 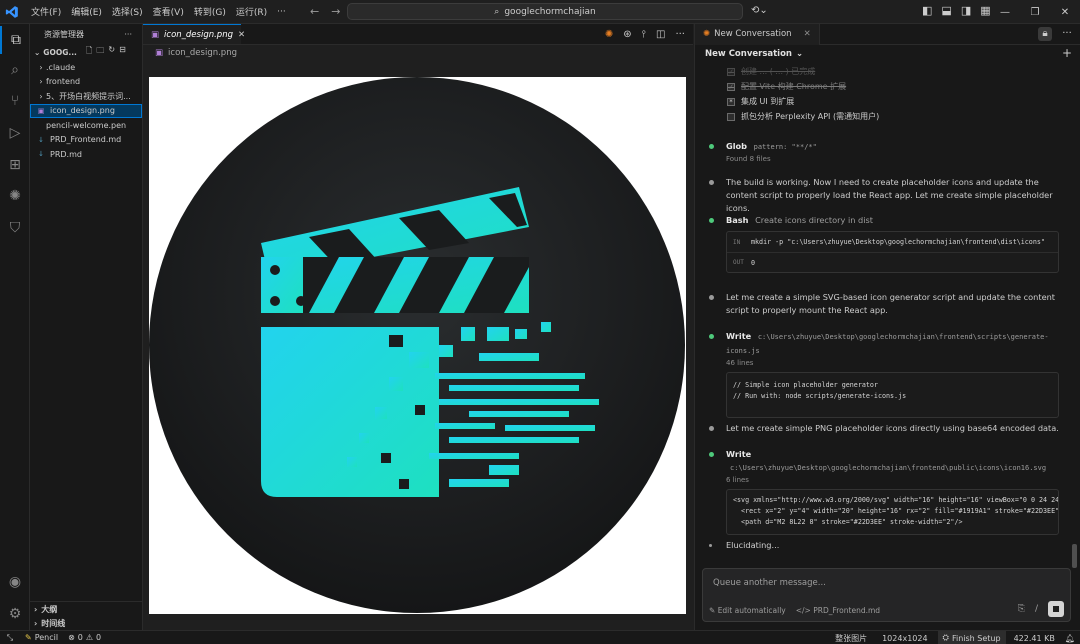 What do you see at coordinates (281, 12) in the screenshot?
I see `menu-more: ···` at bounding box center [281, 12].